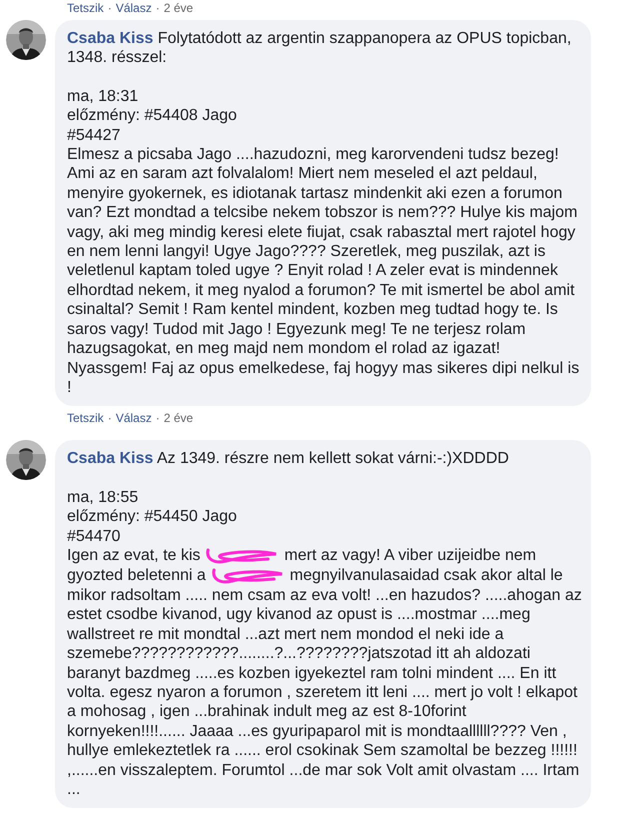 The image size is (633, 828). Describe the element at coordinates (94, 536) in the screenshot. I see `post-id: #54470` at that location.